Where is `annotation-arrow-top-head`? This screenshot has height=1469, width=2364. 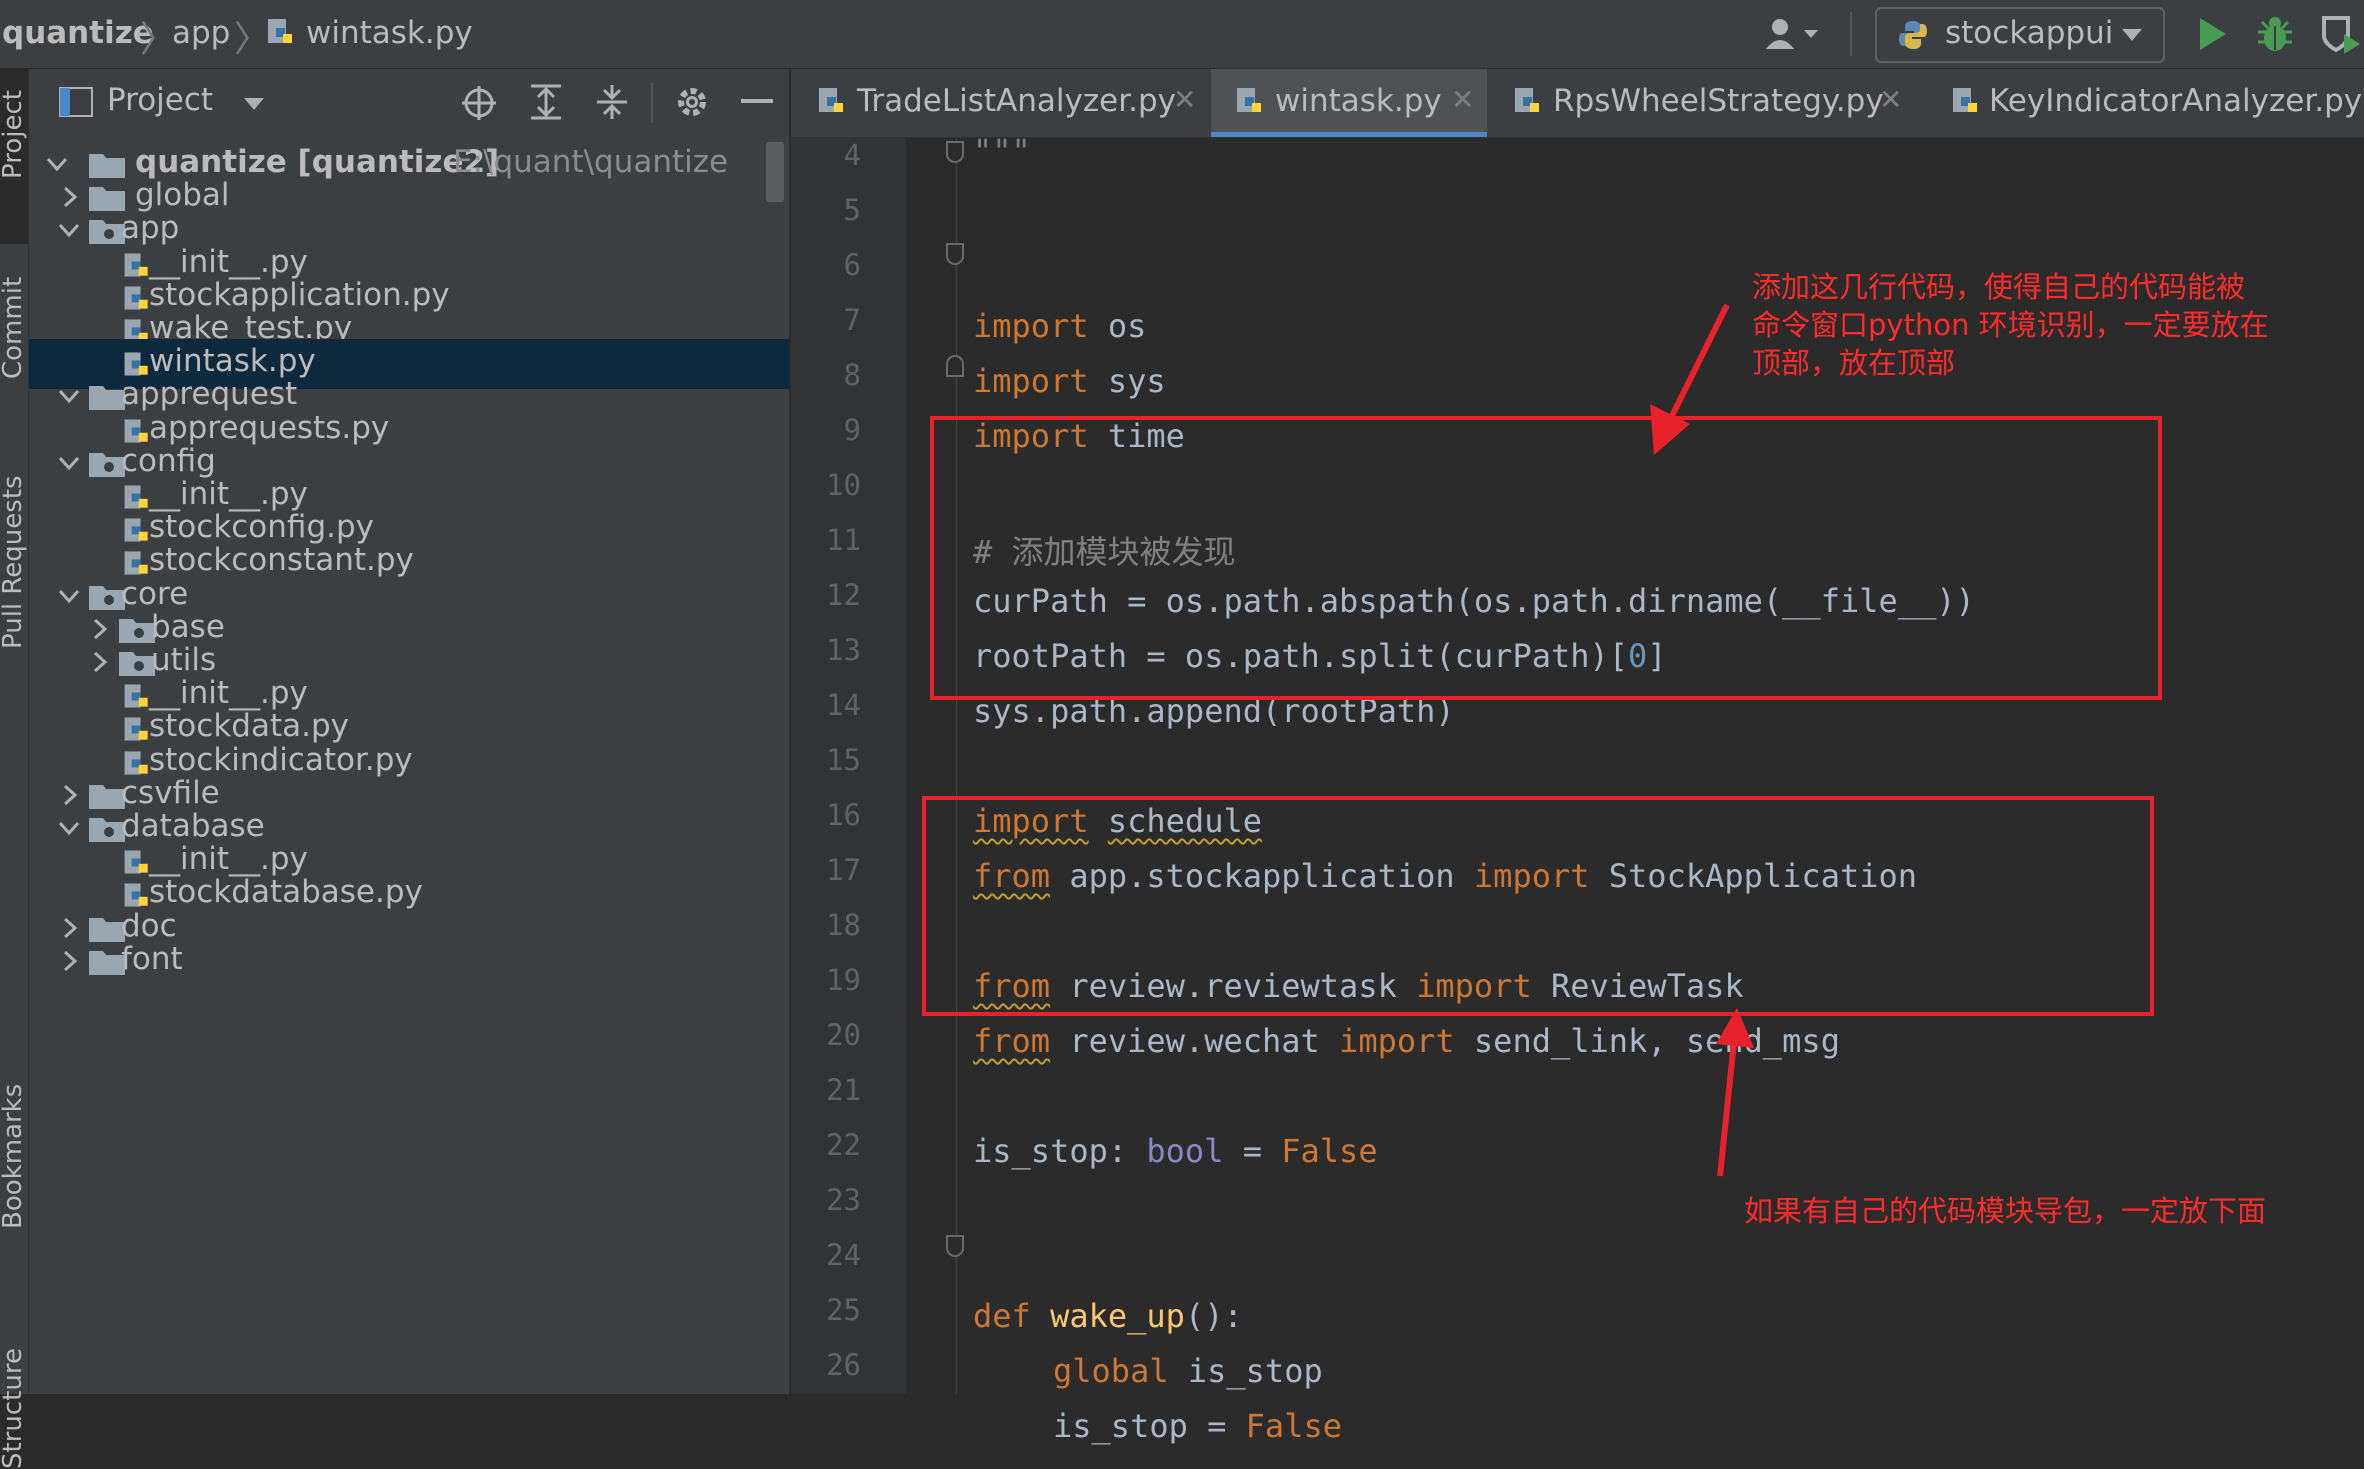
annotation-arrow-top-head is located at coordinates (1670, 429).